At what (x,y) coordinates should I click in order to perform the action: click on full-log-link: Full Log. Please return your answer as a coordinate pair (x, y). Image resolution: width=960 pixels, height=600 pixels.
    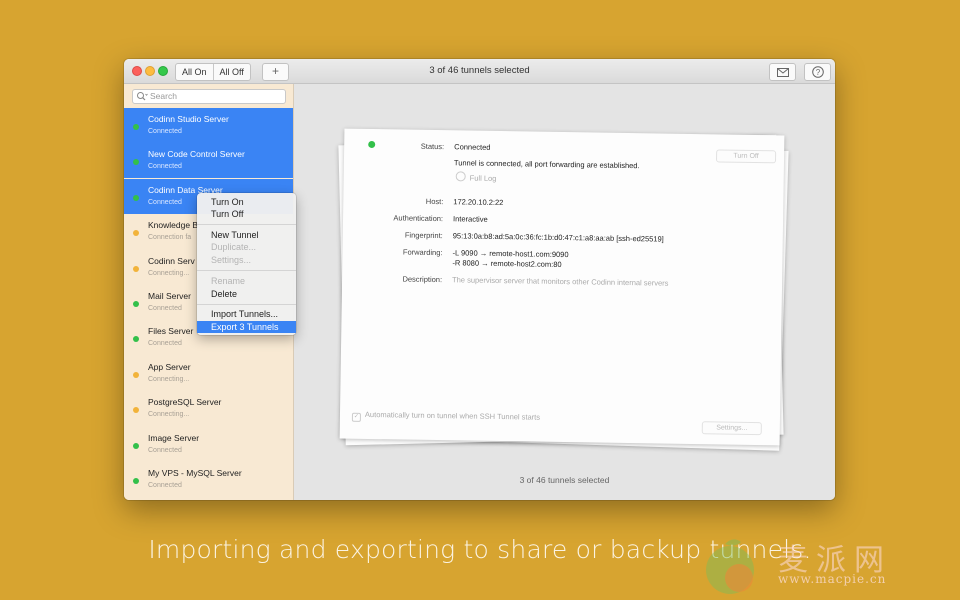
    Looking at the image, I should click on (476, 177).